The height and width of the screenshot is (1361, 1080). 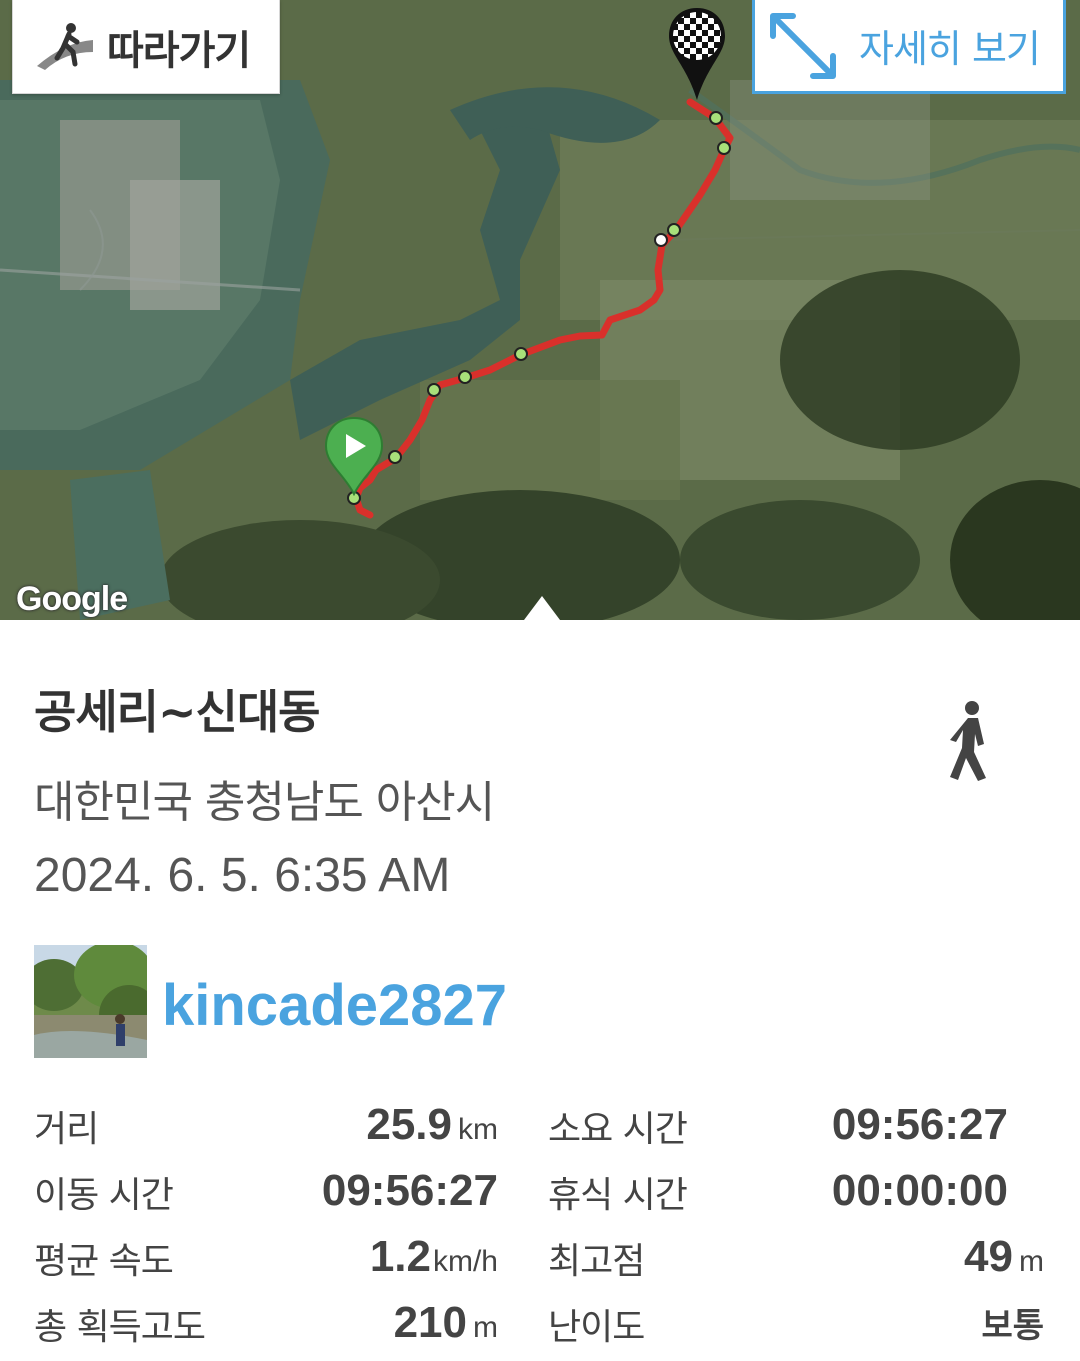 What do you see at coordinates (104, 1195) in the screenshot?
I see `moving-time-label: 이동 시간` at bounding box center [104, 1195].